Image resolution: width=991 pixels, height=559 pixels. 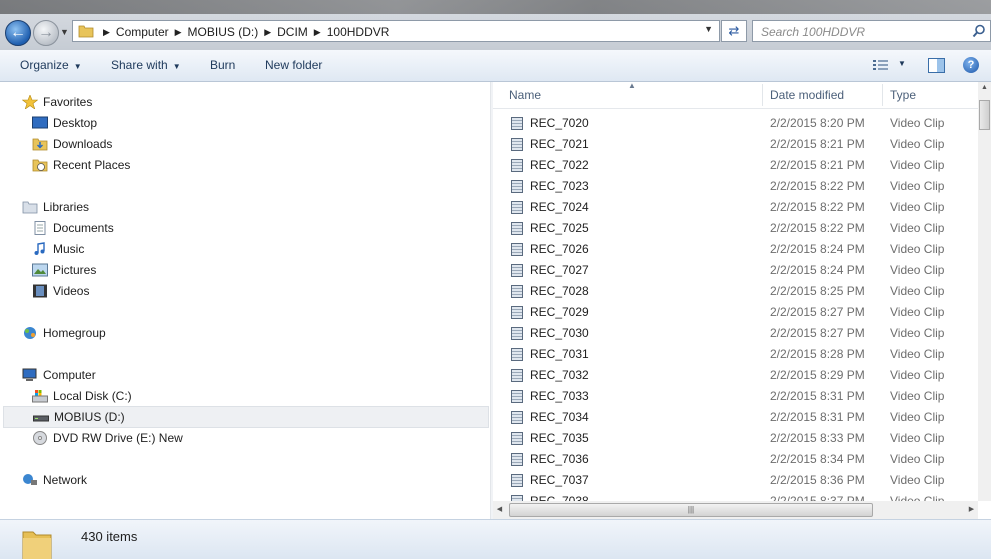 What do you see at coordinates (817, 270) in the screenshot?
I see `file-date-modified: 2/2/2015 8:24 PM` at bounding box center [817, 270].